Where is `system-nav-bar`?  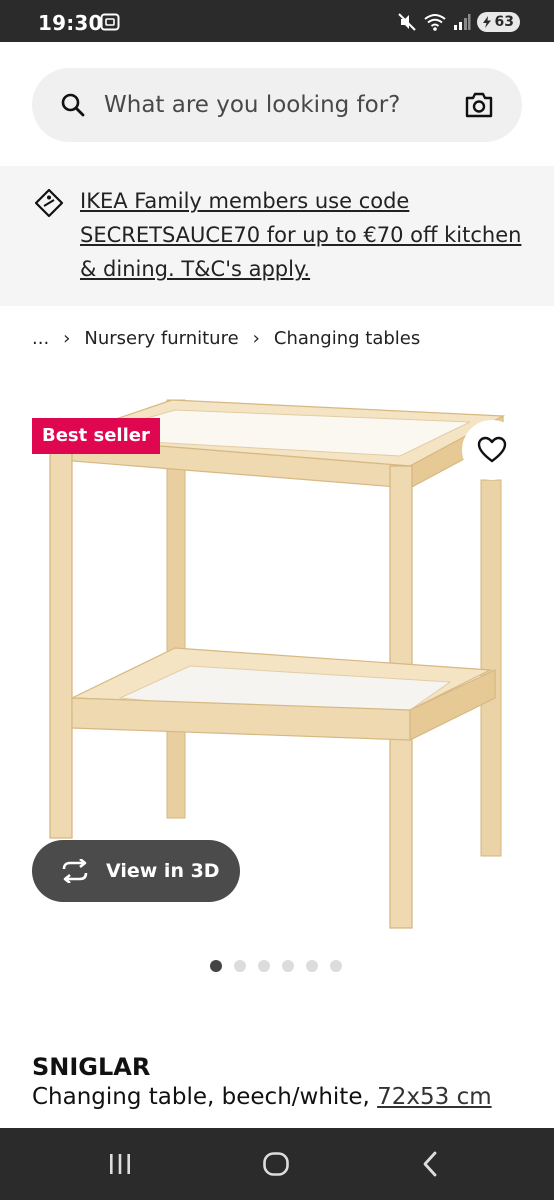
system-nav-bar is located at coordinates (277, 1164).